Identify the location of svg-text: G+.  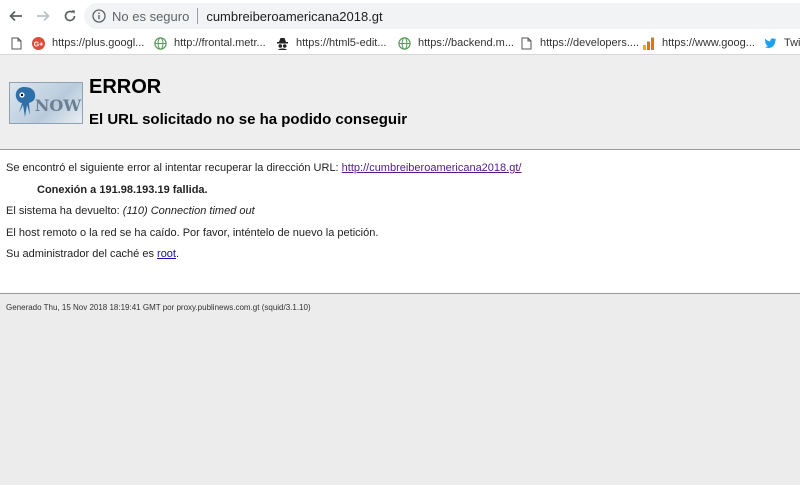
(39, 44).